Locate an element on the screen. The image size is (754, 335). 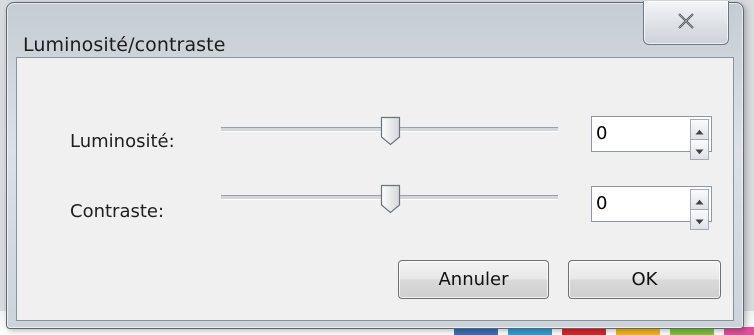
contrast-value: 0 is located at coordinates (601, 203).